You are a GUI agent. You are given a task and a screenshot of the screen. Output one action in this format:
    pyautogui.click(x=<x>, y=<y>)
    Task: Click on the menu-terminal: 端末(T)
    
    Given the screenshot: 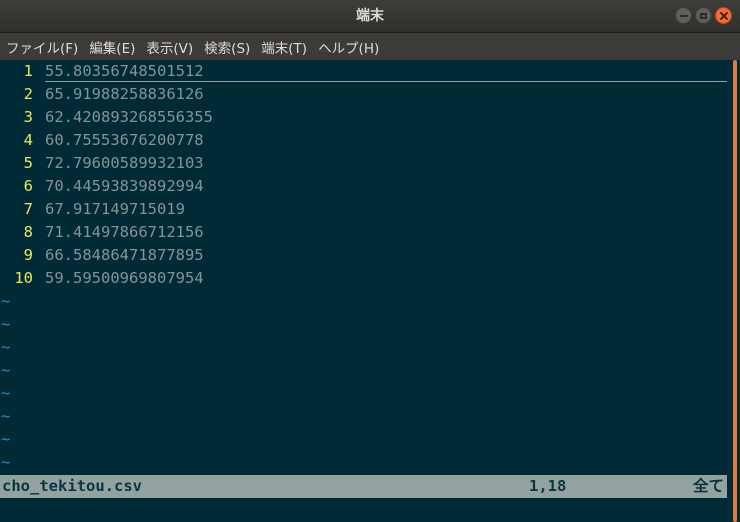 What is the action you would take?
    pyautogui.click(x=284, y=47)
    